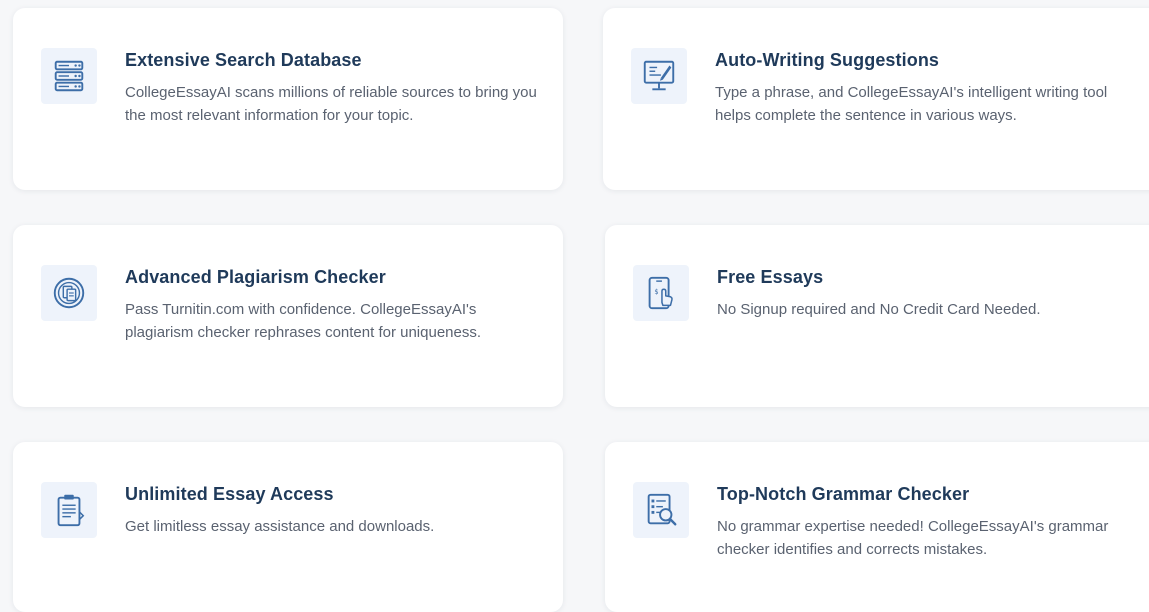 The height and width of the screenshot is (612, 1149). I want to click on feature-title: Unlimited Essay Access, so click(229, 494).